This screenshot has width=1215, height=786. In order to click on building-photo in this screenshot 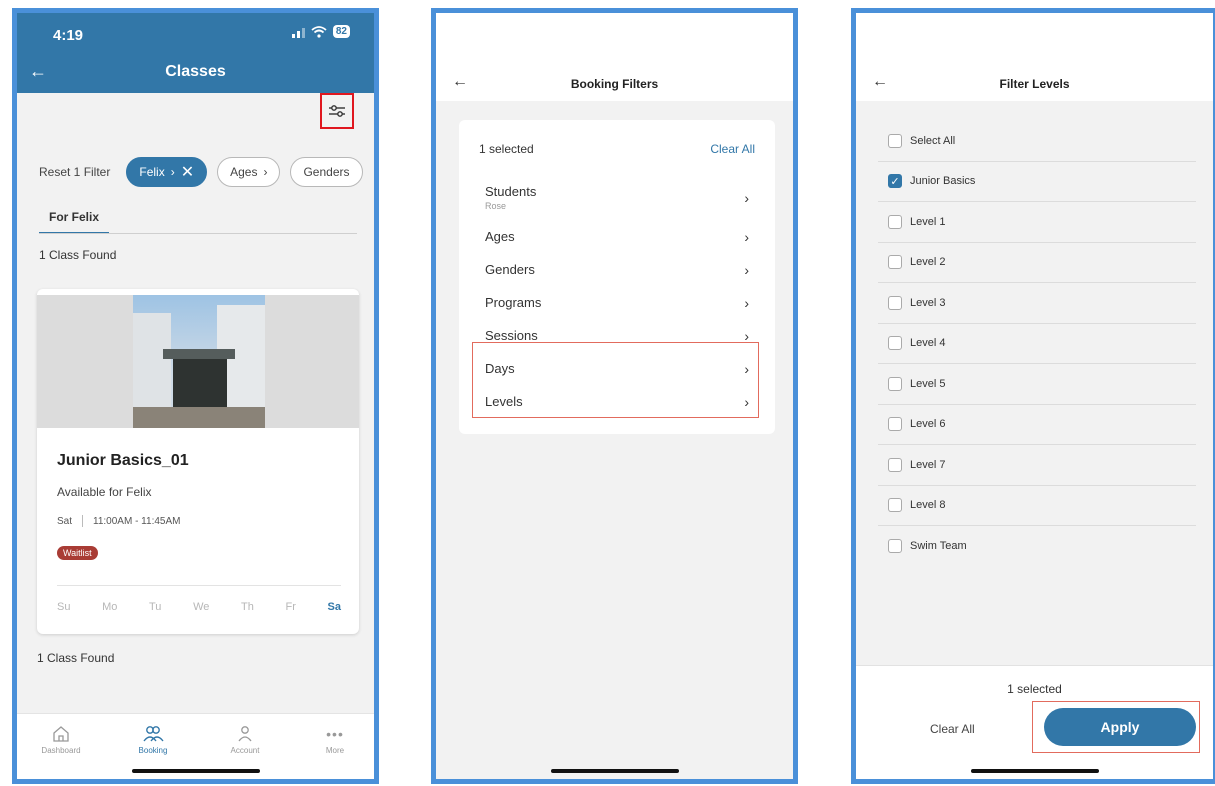, I will do `click(199, 361)`.